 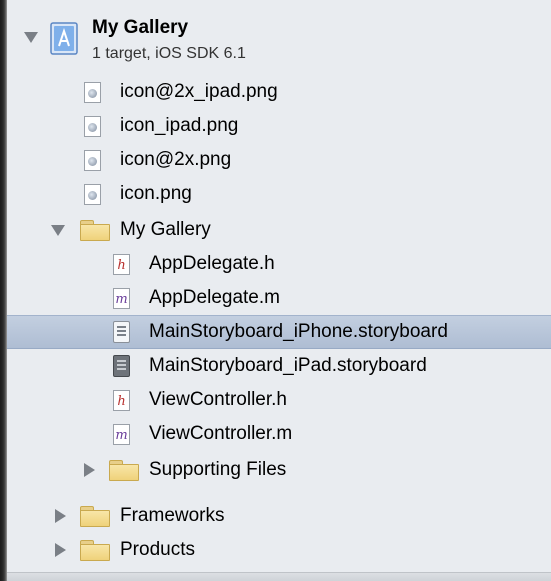 What do you see at coordinates (221, 433) in the screenshot?
I see `file-label: ViewController.m` at bounding box center [221, 433].